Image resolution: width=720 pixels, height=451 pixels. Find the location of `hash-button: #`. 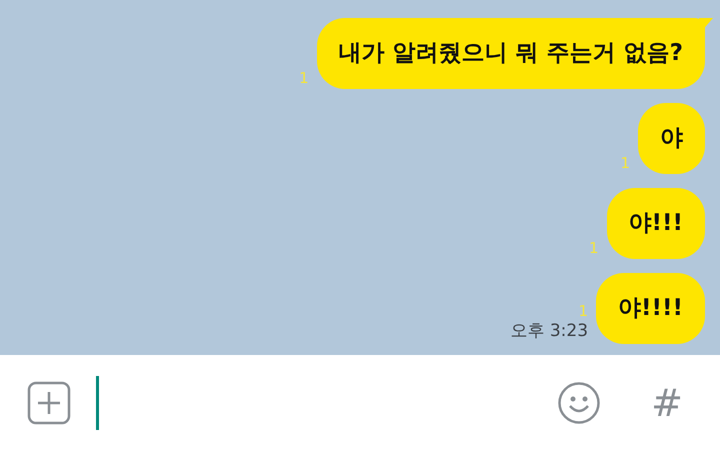

hash-button: # is located at coordinates (667, 403).